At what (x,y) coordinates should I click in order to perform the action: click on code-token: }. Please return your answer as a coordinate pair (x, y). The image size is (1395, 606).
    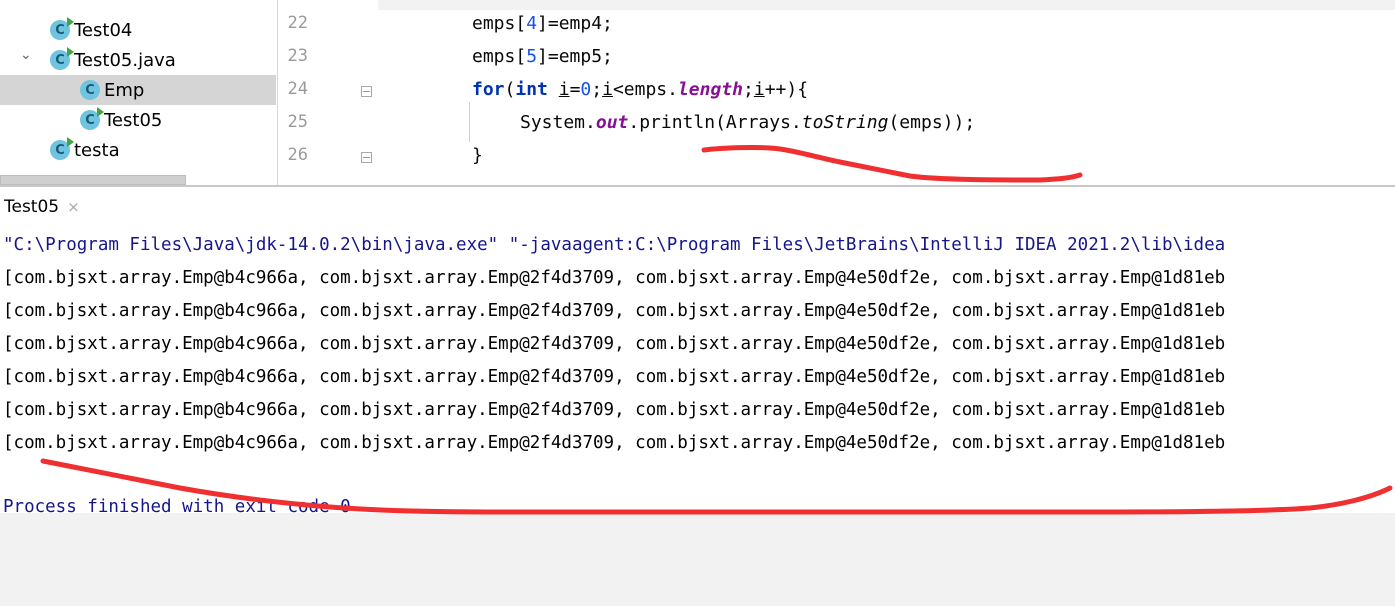
    Looking at the image, I should click on (477, 155).